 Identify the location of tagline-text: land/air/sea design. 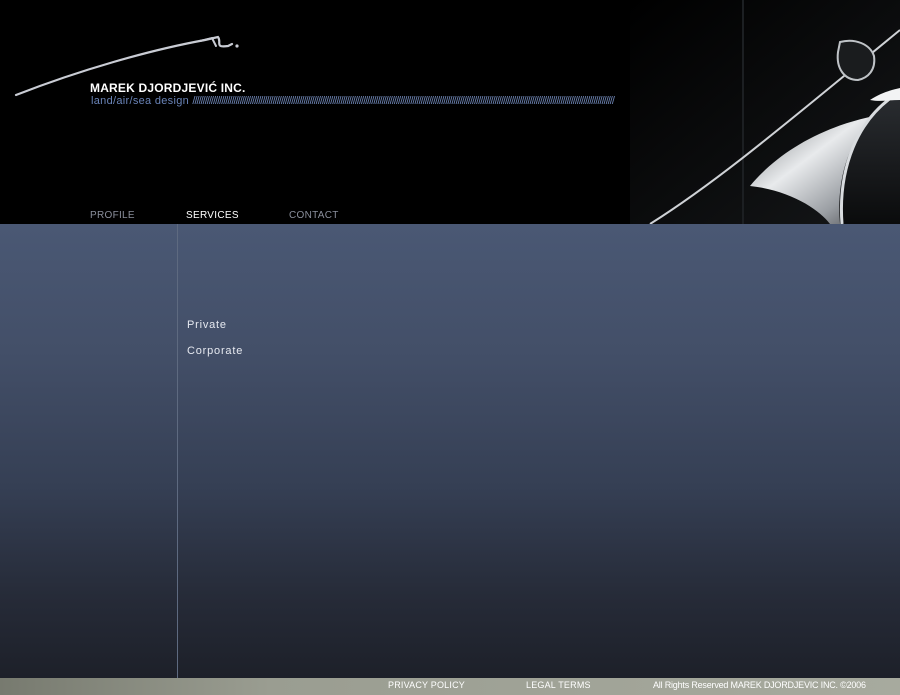
(140, 101).